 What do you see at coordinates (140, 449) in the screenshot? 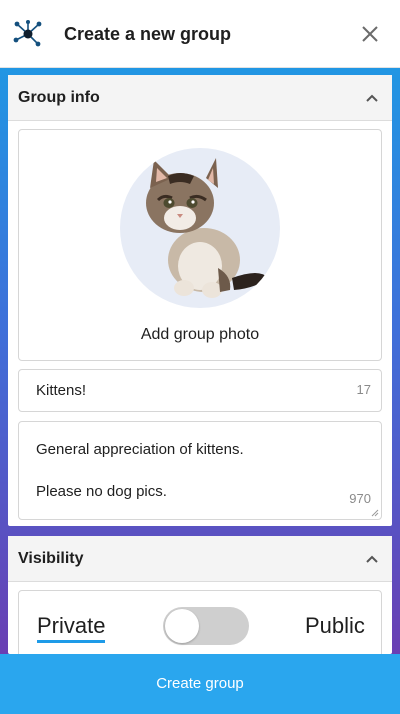
I see `description-line-1: General appreciation of kittens.` at bounding box center [140, 449].